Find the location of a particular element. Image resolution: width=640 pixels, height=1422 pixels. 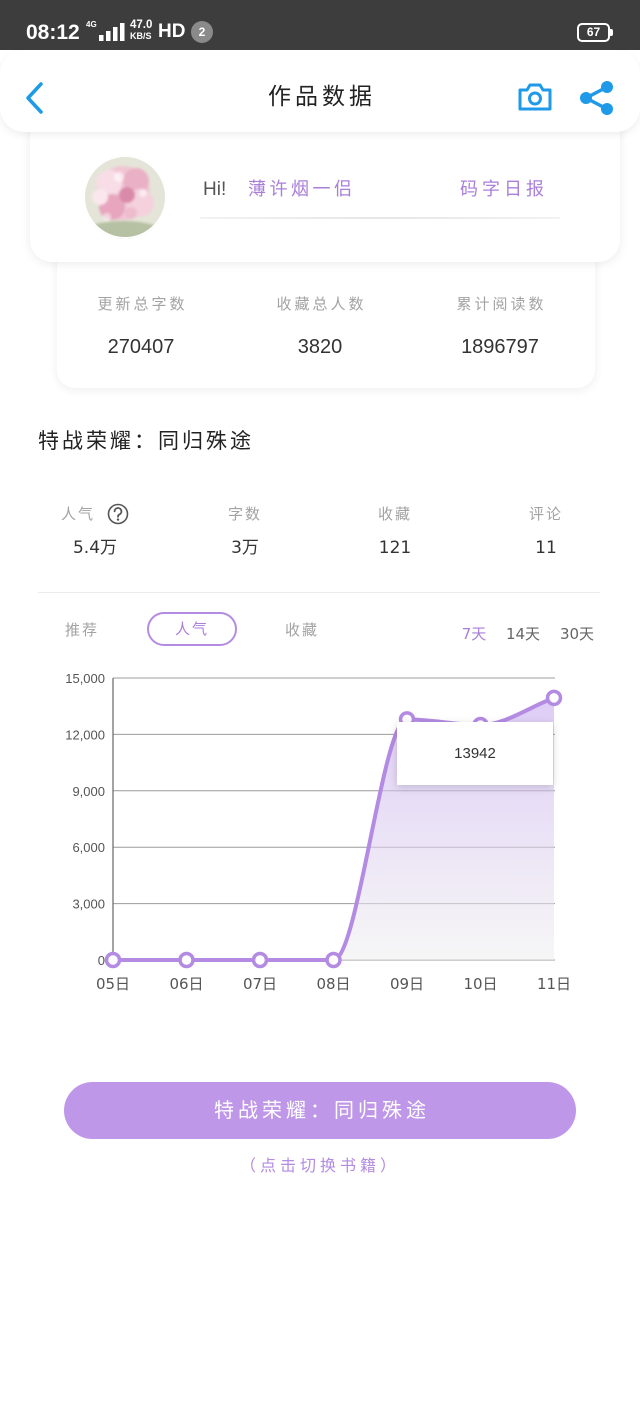

switch-book-button: 特战荣耀：同归殊途 is located at coordinates (320, 1110).